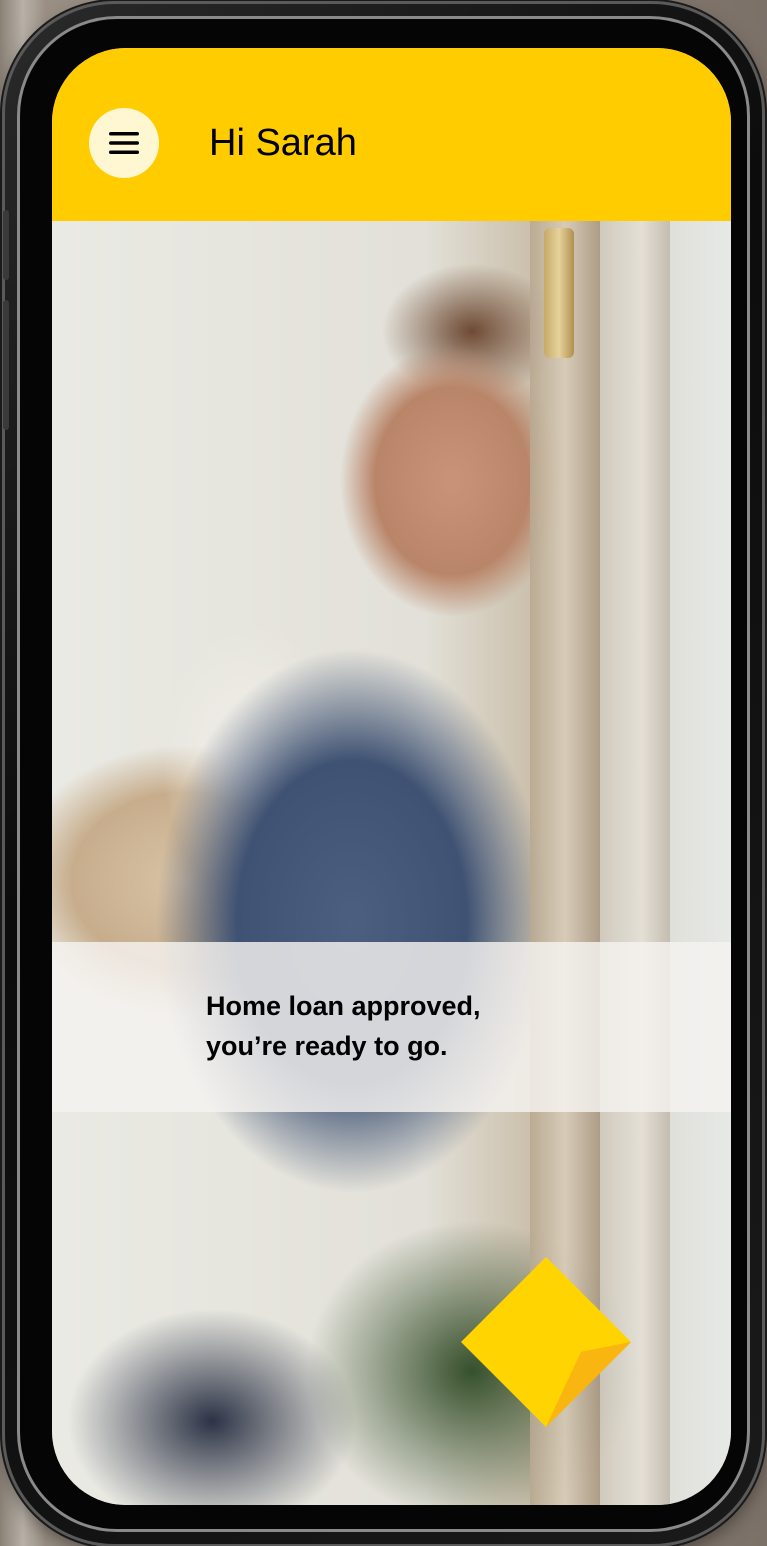  What do you see at coordinates (283, 143) in the screenshot?
I see `greeting-title: Hi Sarah` at bounding box center [283, 143].